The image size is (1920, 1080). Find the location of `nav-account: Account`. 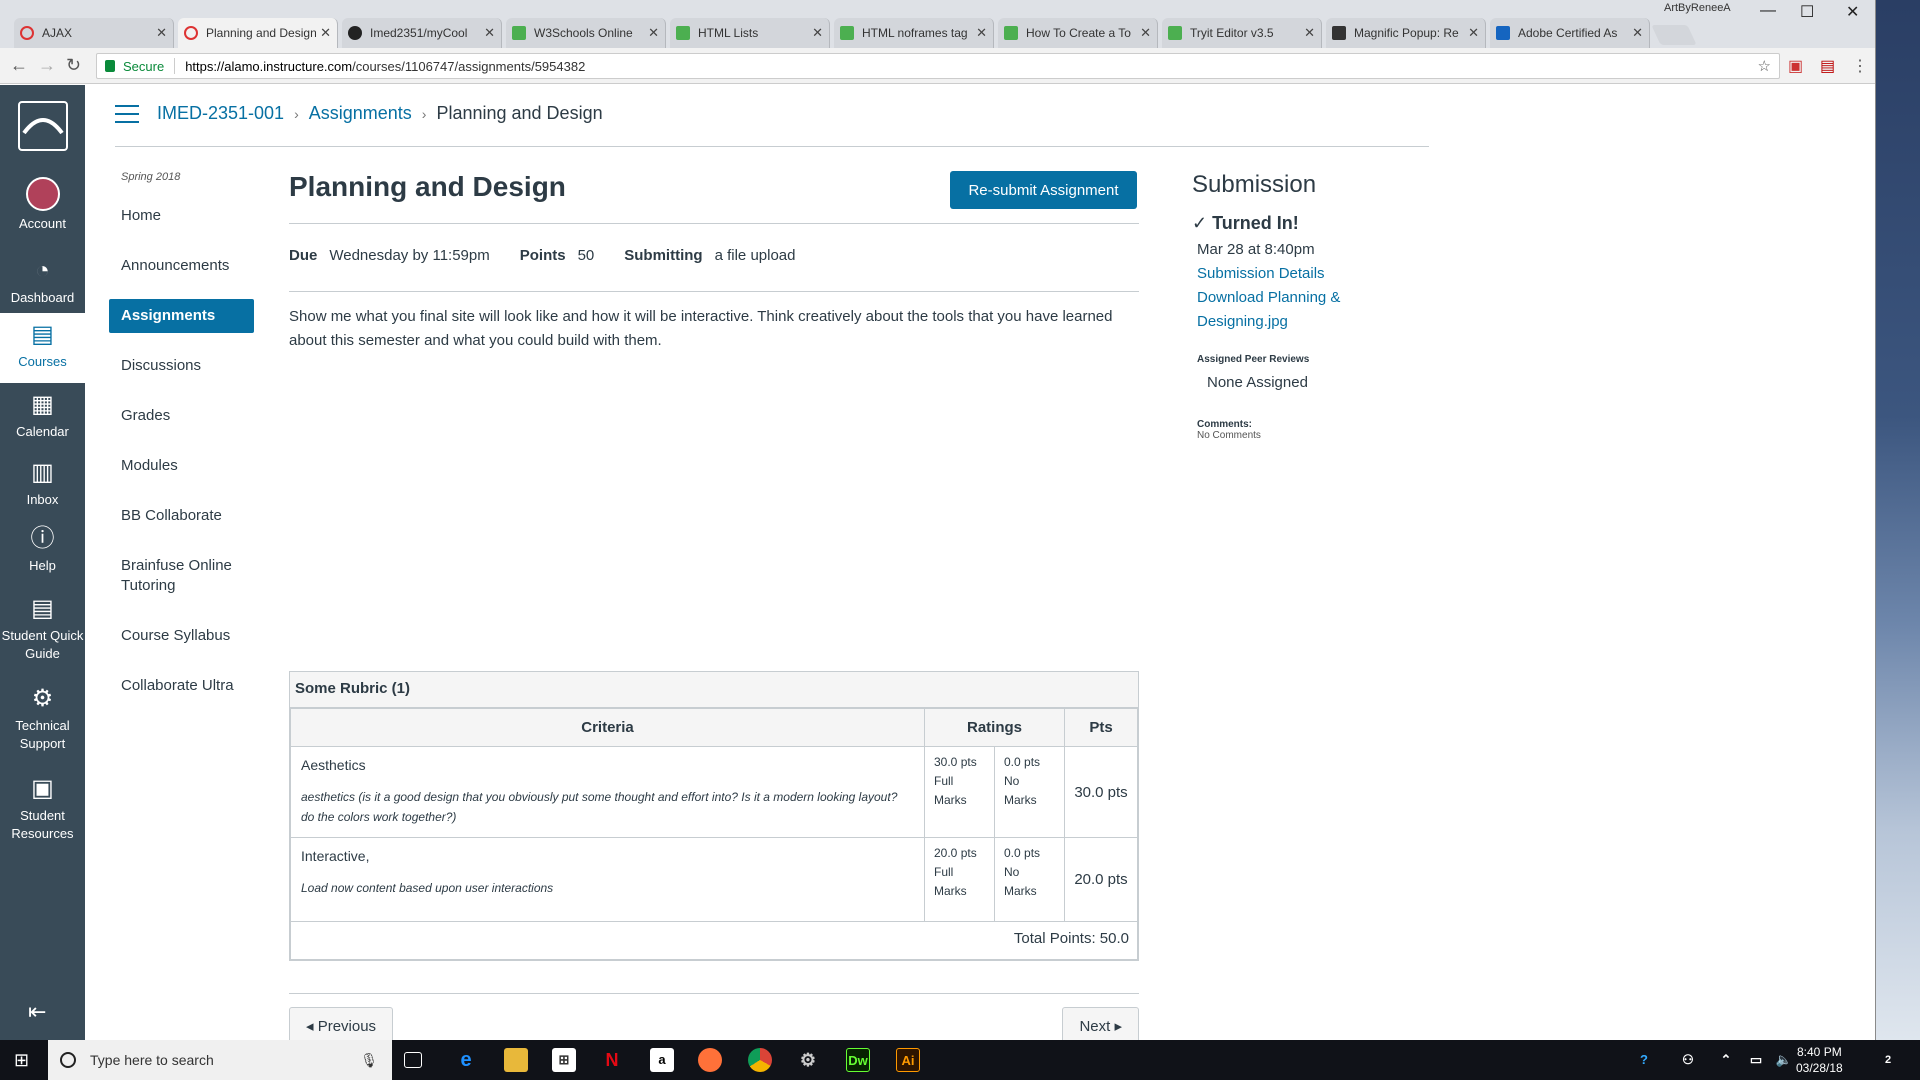

nav-account: Account is located at coordinates (42, 205).